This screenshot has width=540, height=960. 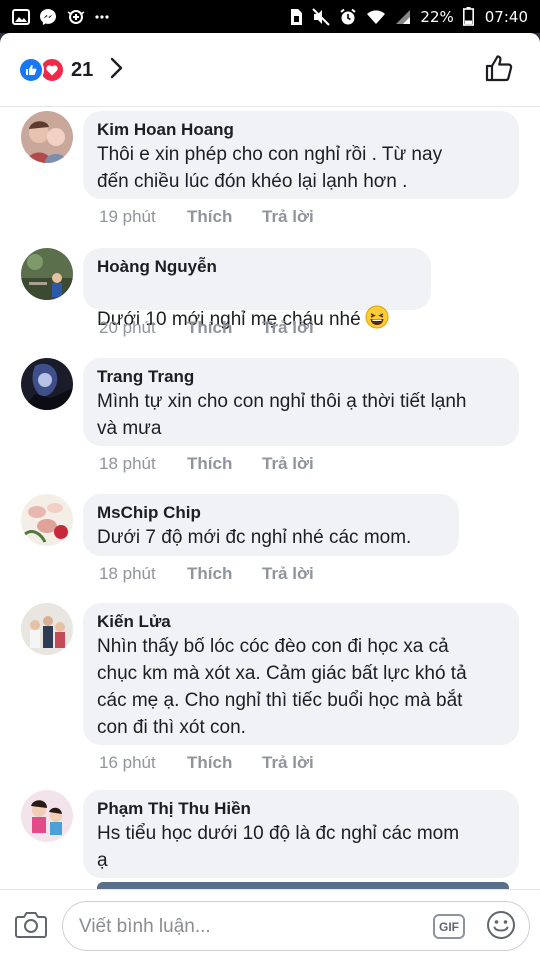 I want to click on emoji-button, so click(x=501, y=927).